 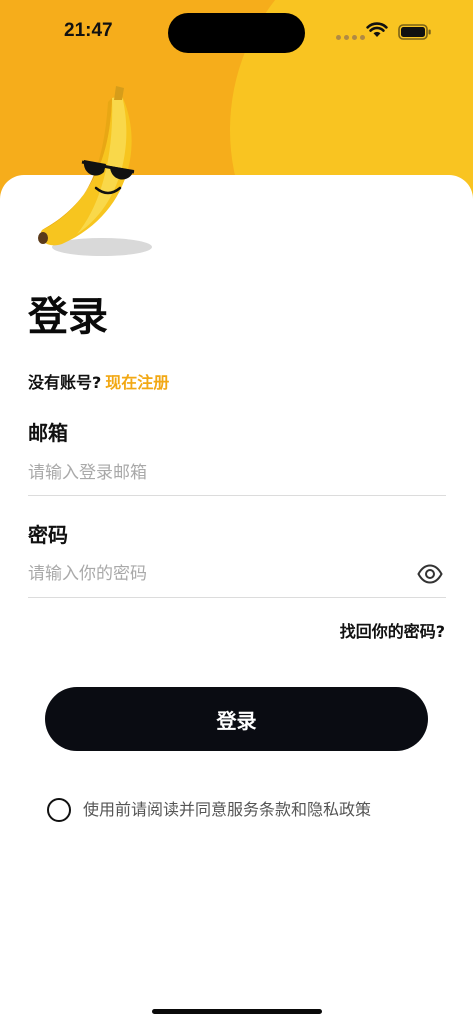 I want to click on email-divider, so click(x=237, y=495).